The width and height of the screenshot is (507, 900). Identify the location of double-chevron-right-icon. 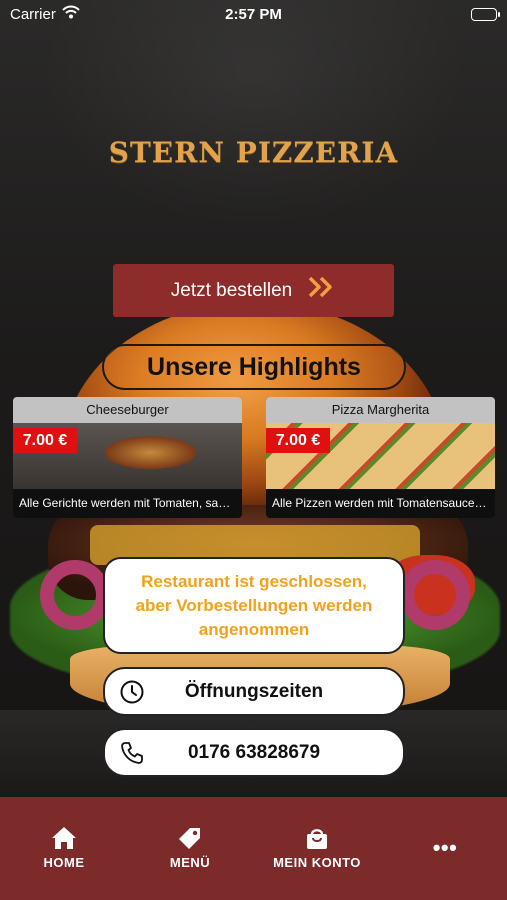
(321, 290).